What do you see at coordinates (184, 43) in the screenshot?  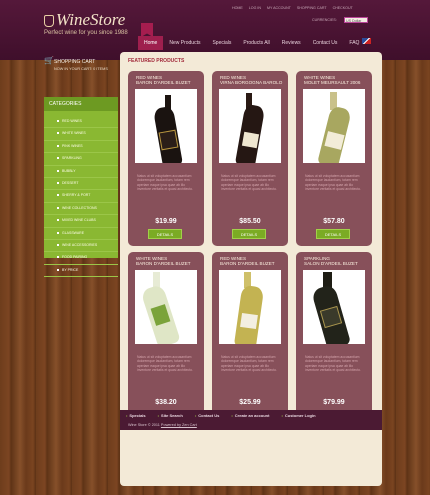 I see `nav-new-products: New Products` at bounding box center [184, 43].